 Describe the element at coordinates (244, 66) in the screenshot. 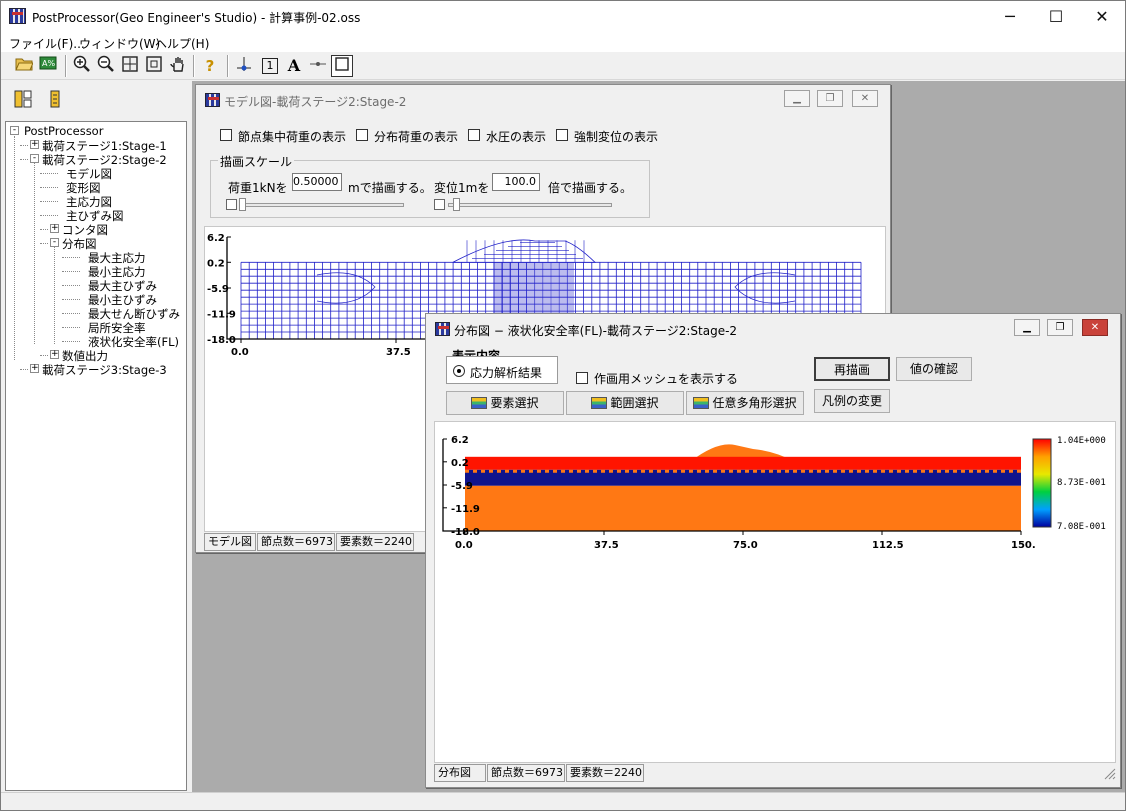

I see `node-icon` at that location.